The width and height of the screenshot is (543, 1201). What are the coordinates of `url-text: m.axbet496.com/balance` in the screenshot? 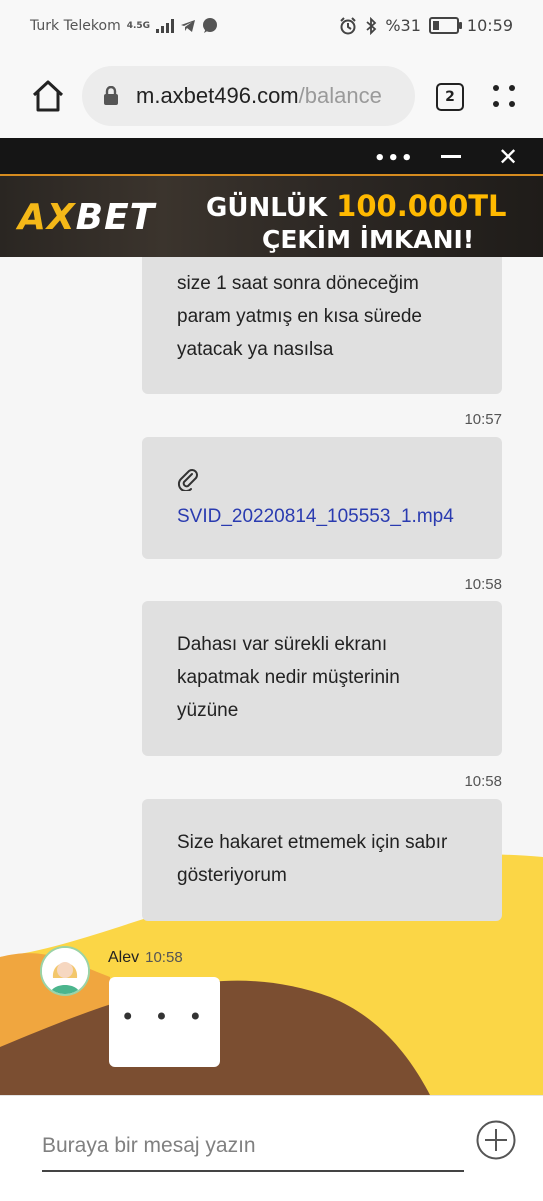 It's located at (259, 96).